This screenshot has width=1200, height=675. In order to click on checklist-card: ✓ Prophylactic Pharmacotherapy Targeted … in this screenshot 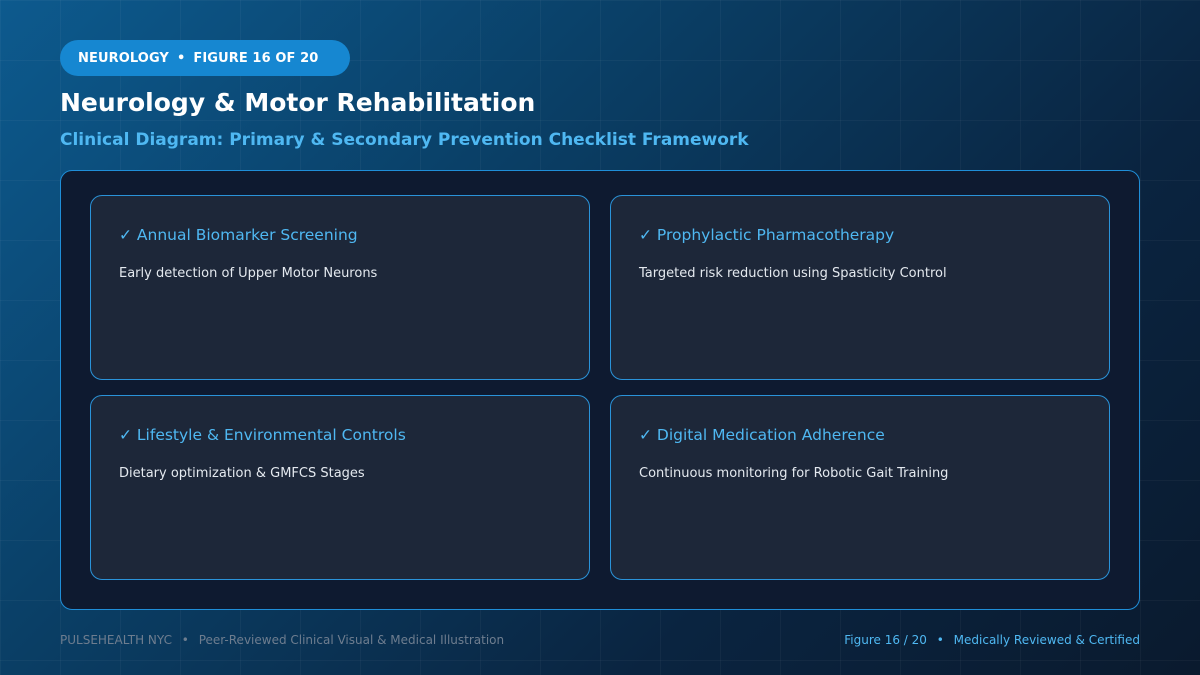, I will do `click(860, 287)`.